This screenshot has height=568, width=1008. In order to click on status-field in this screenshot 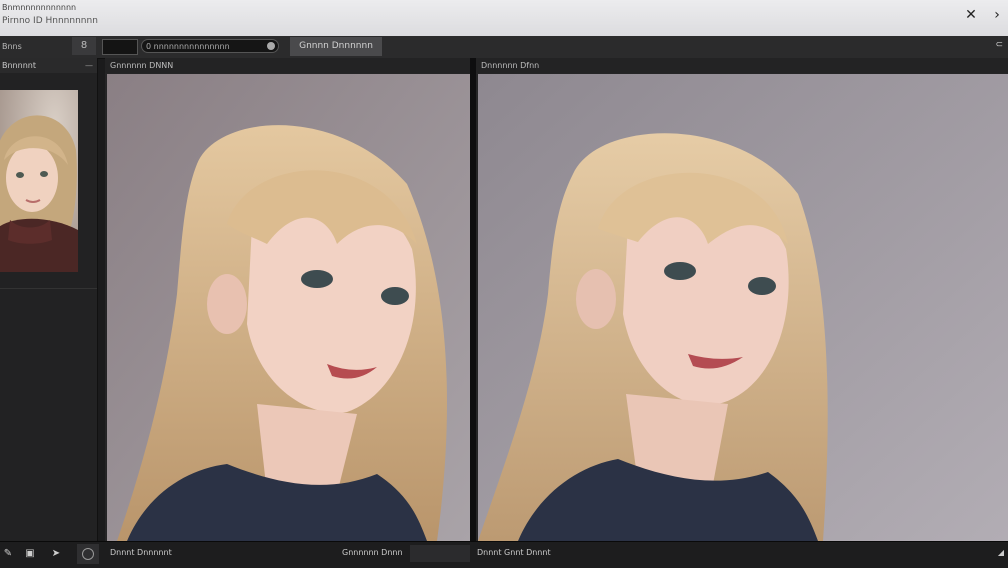, I will do `click(440, 553)`.